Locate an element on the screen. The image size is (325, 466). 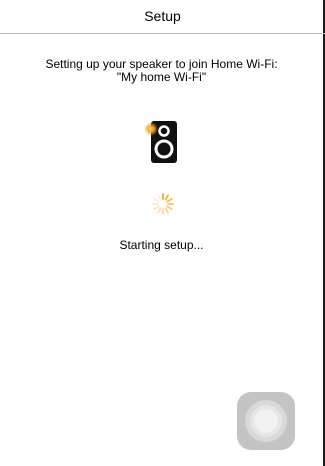
speaker-icon is located at coordinates (160, 142).